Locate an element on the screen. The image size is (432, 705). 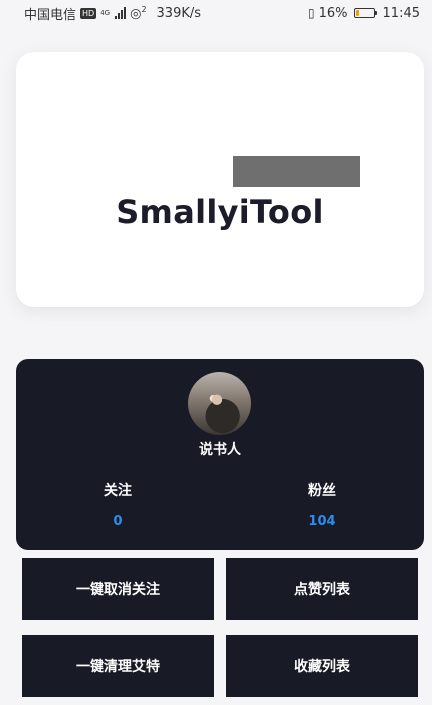
avatar is located at coordinates (219, 403).